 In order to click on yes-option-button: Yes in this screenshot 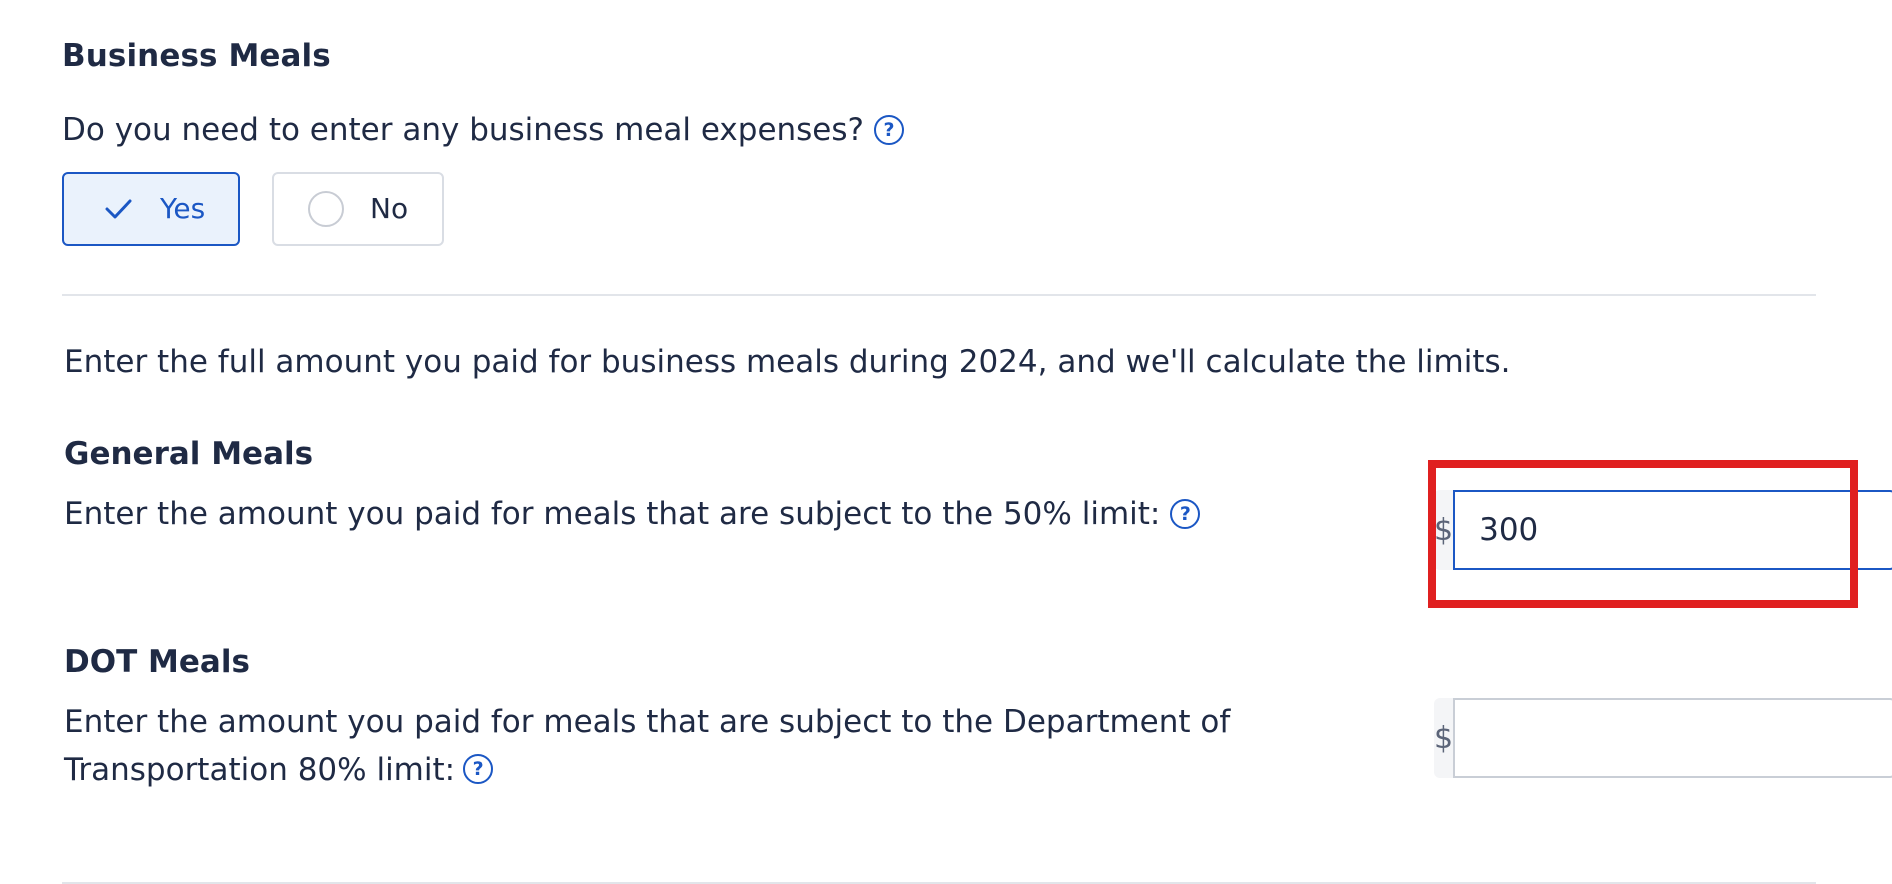, I will do `click(151, 209)`.